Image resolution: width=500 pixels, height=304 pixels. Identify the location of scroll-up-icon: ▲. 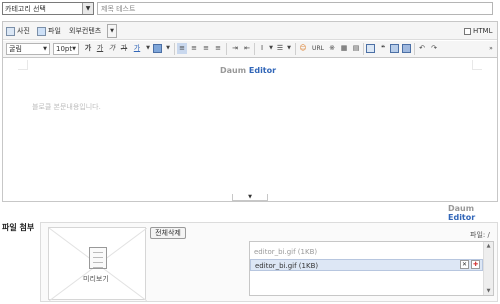
(488, 246).